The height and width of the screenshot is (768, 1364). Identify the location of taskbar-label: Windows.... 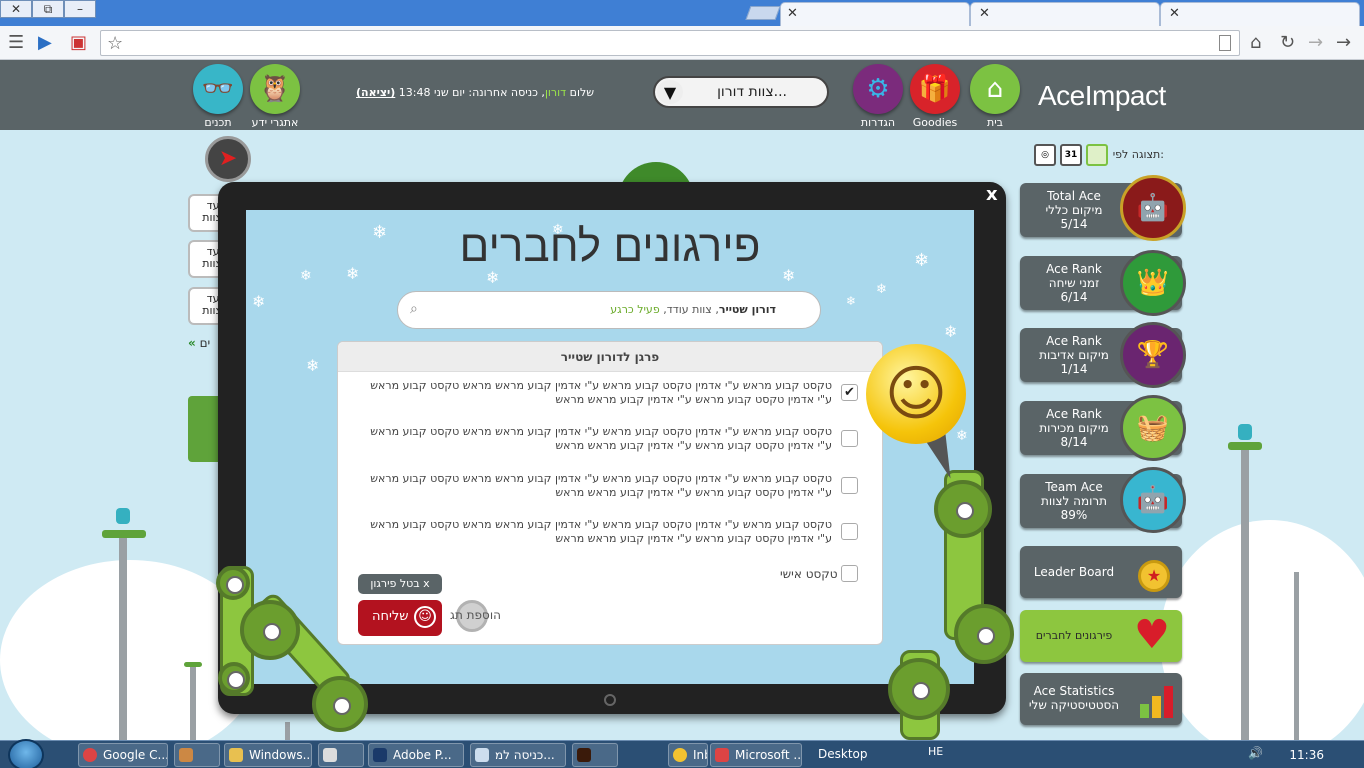
(280, 755).